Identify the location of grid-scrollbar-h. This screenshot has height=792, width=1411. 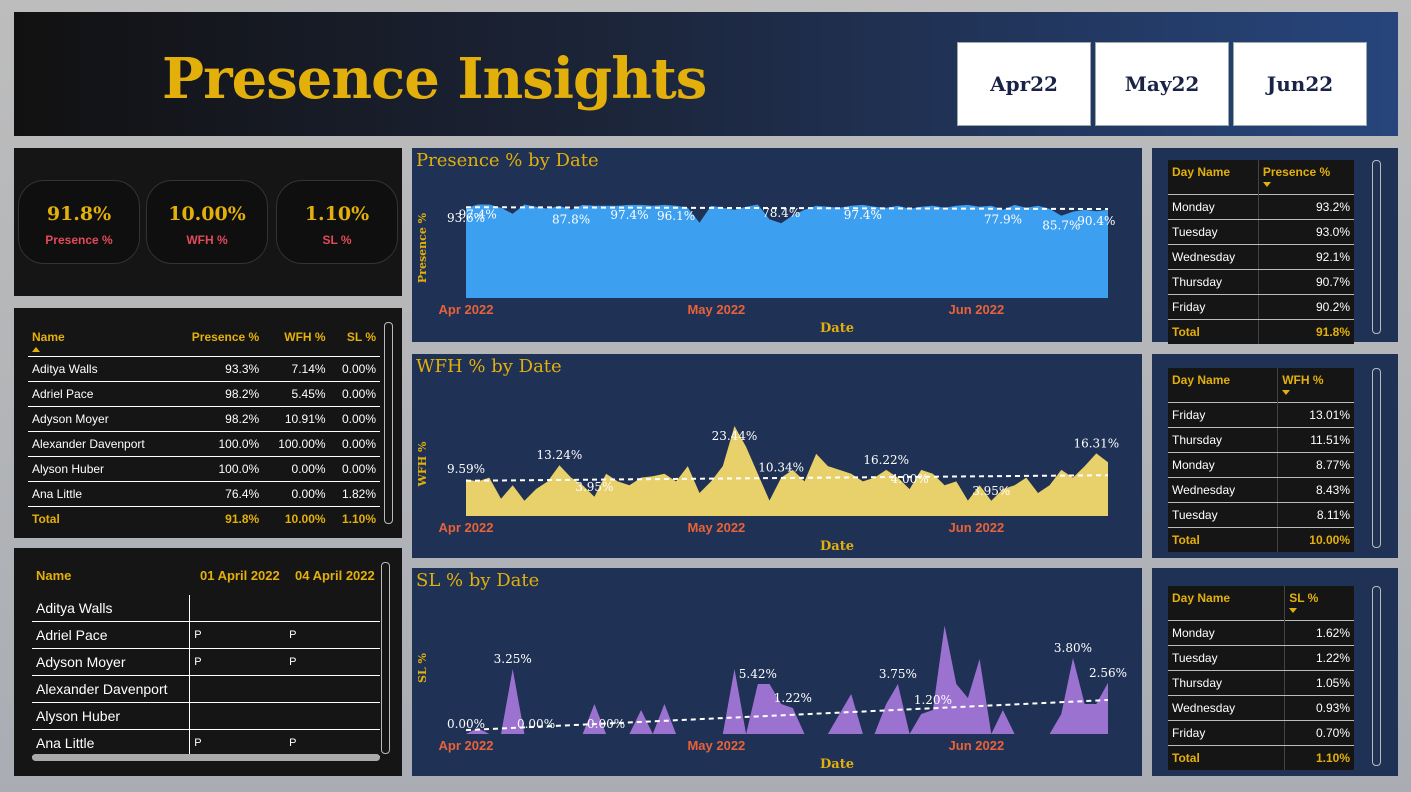
(206, 757).